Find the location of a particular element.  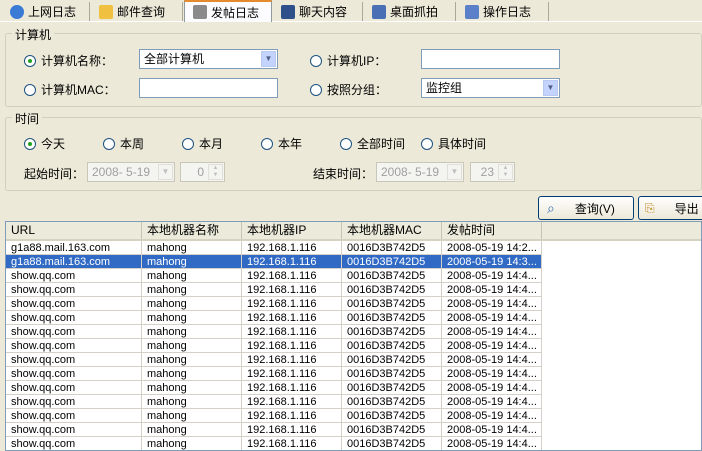

this-month-label: 本月 is located at coordinates (211, 144).